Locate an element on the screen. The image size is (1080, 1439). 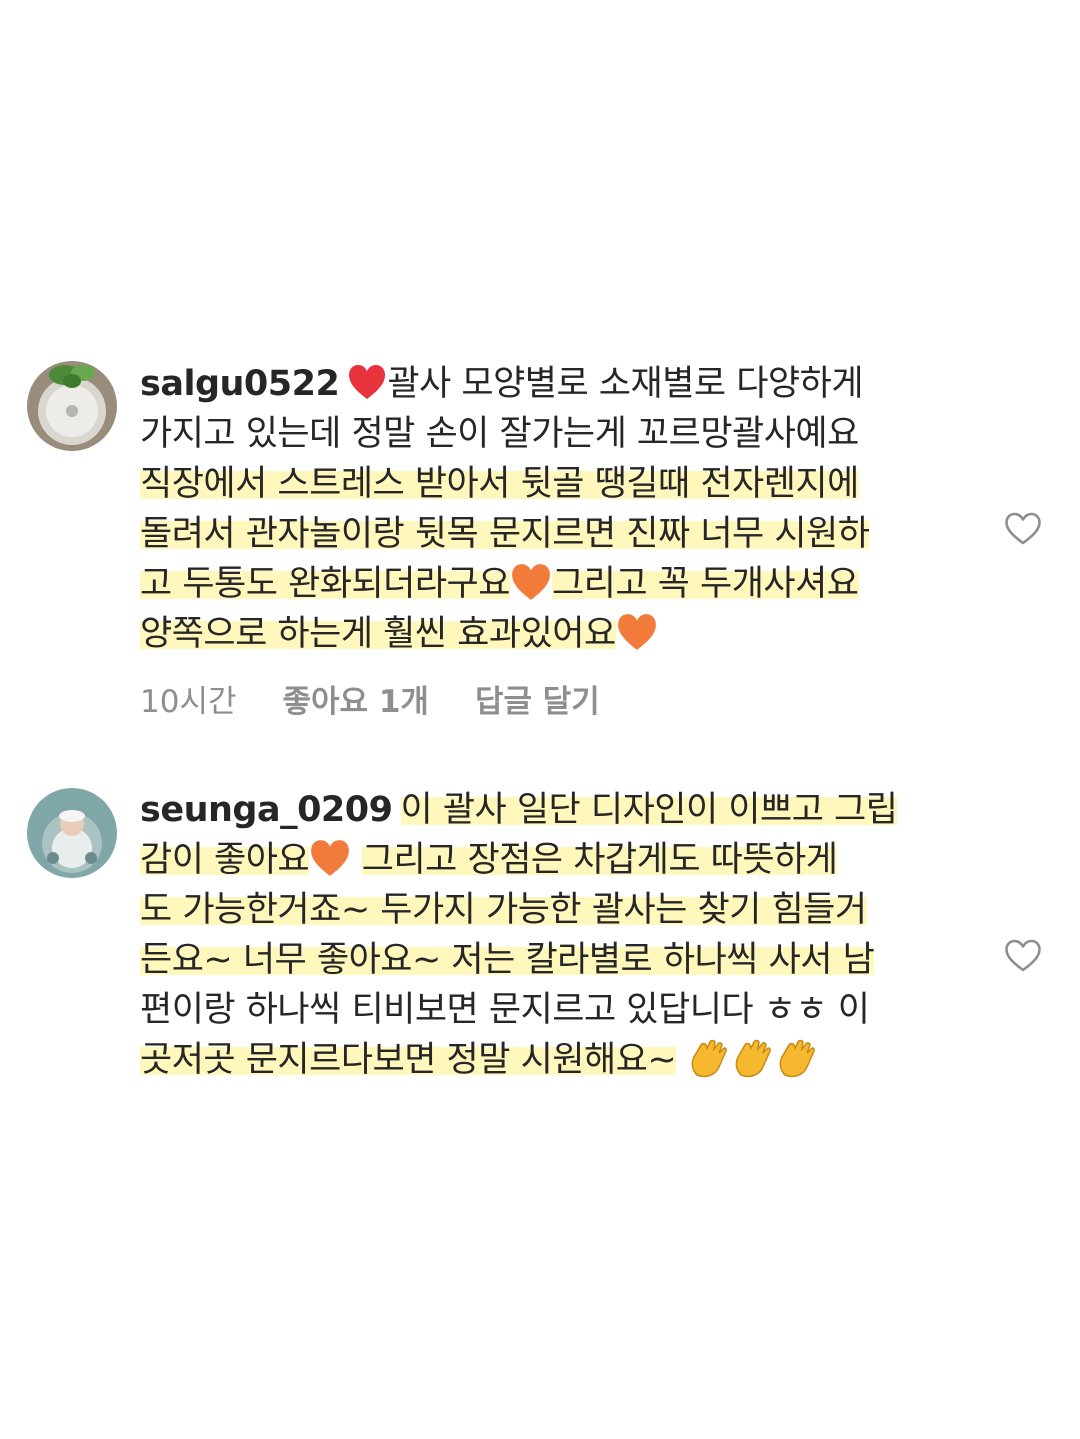
comment-line: 직장에서 스트레스 받아서 뒷골 땡길때 전자렌지에 is located at coordinates (555, 484).